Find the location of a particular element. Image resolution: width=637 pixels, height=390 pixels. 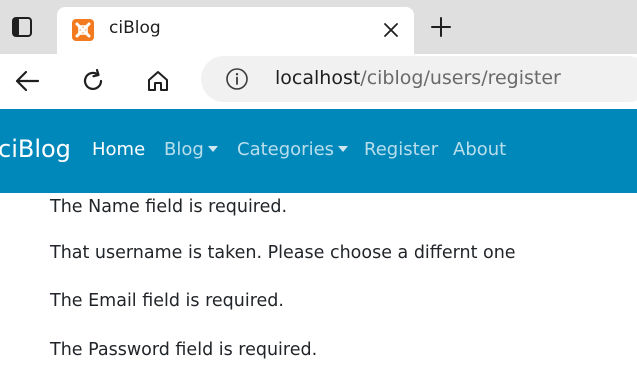

nav-item-categories: Categories is located at coordinates (293, 149).